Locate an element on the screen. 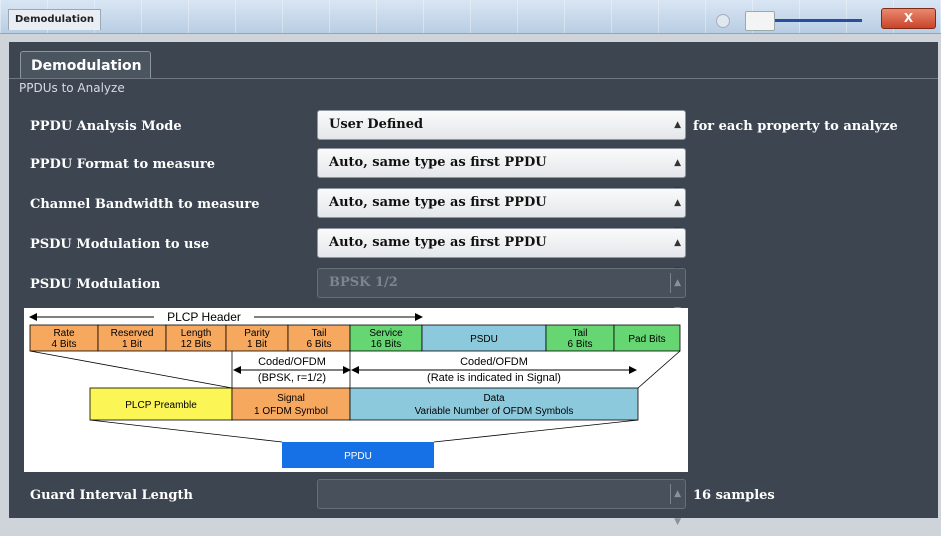 Image resolution: width=941 pixels, height=536 pixels. close-button: X is located at coordinates (908, 18).